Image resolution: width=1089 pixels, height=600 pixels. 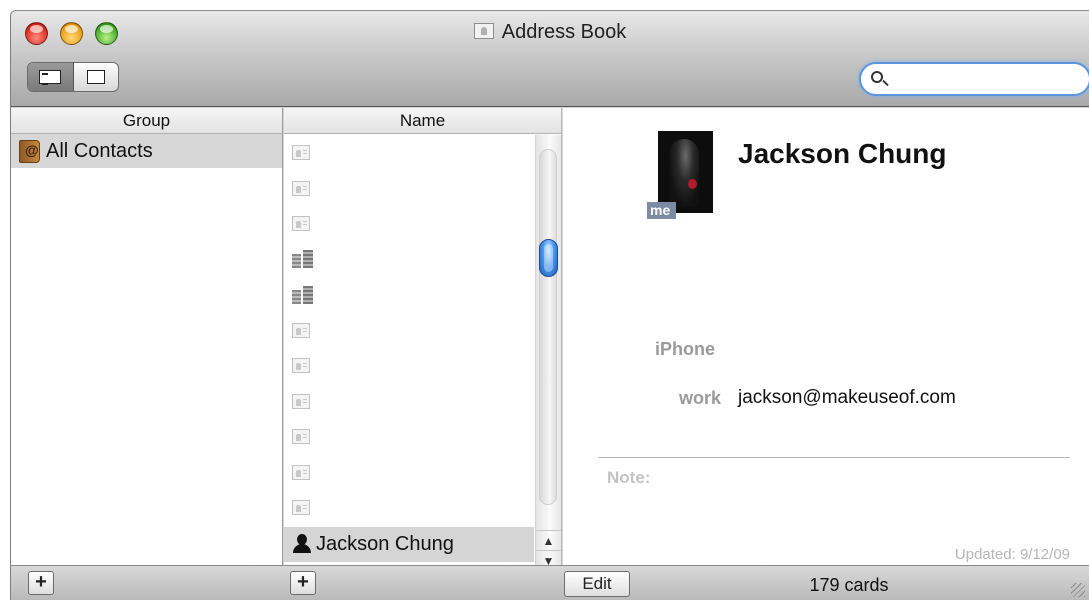 I want to click on card-only-view-icon, so click(x=95, y=77).